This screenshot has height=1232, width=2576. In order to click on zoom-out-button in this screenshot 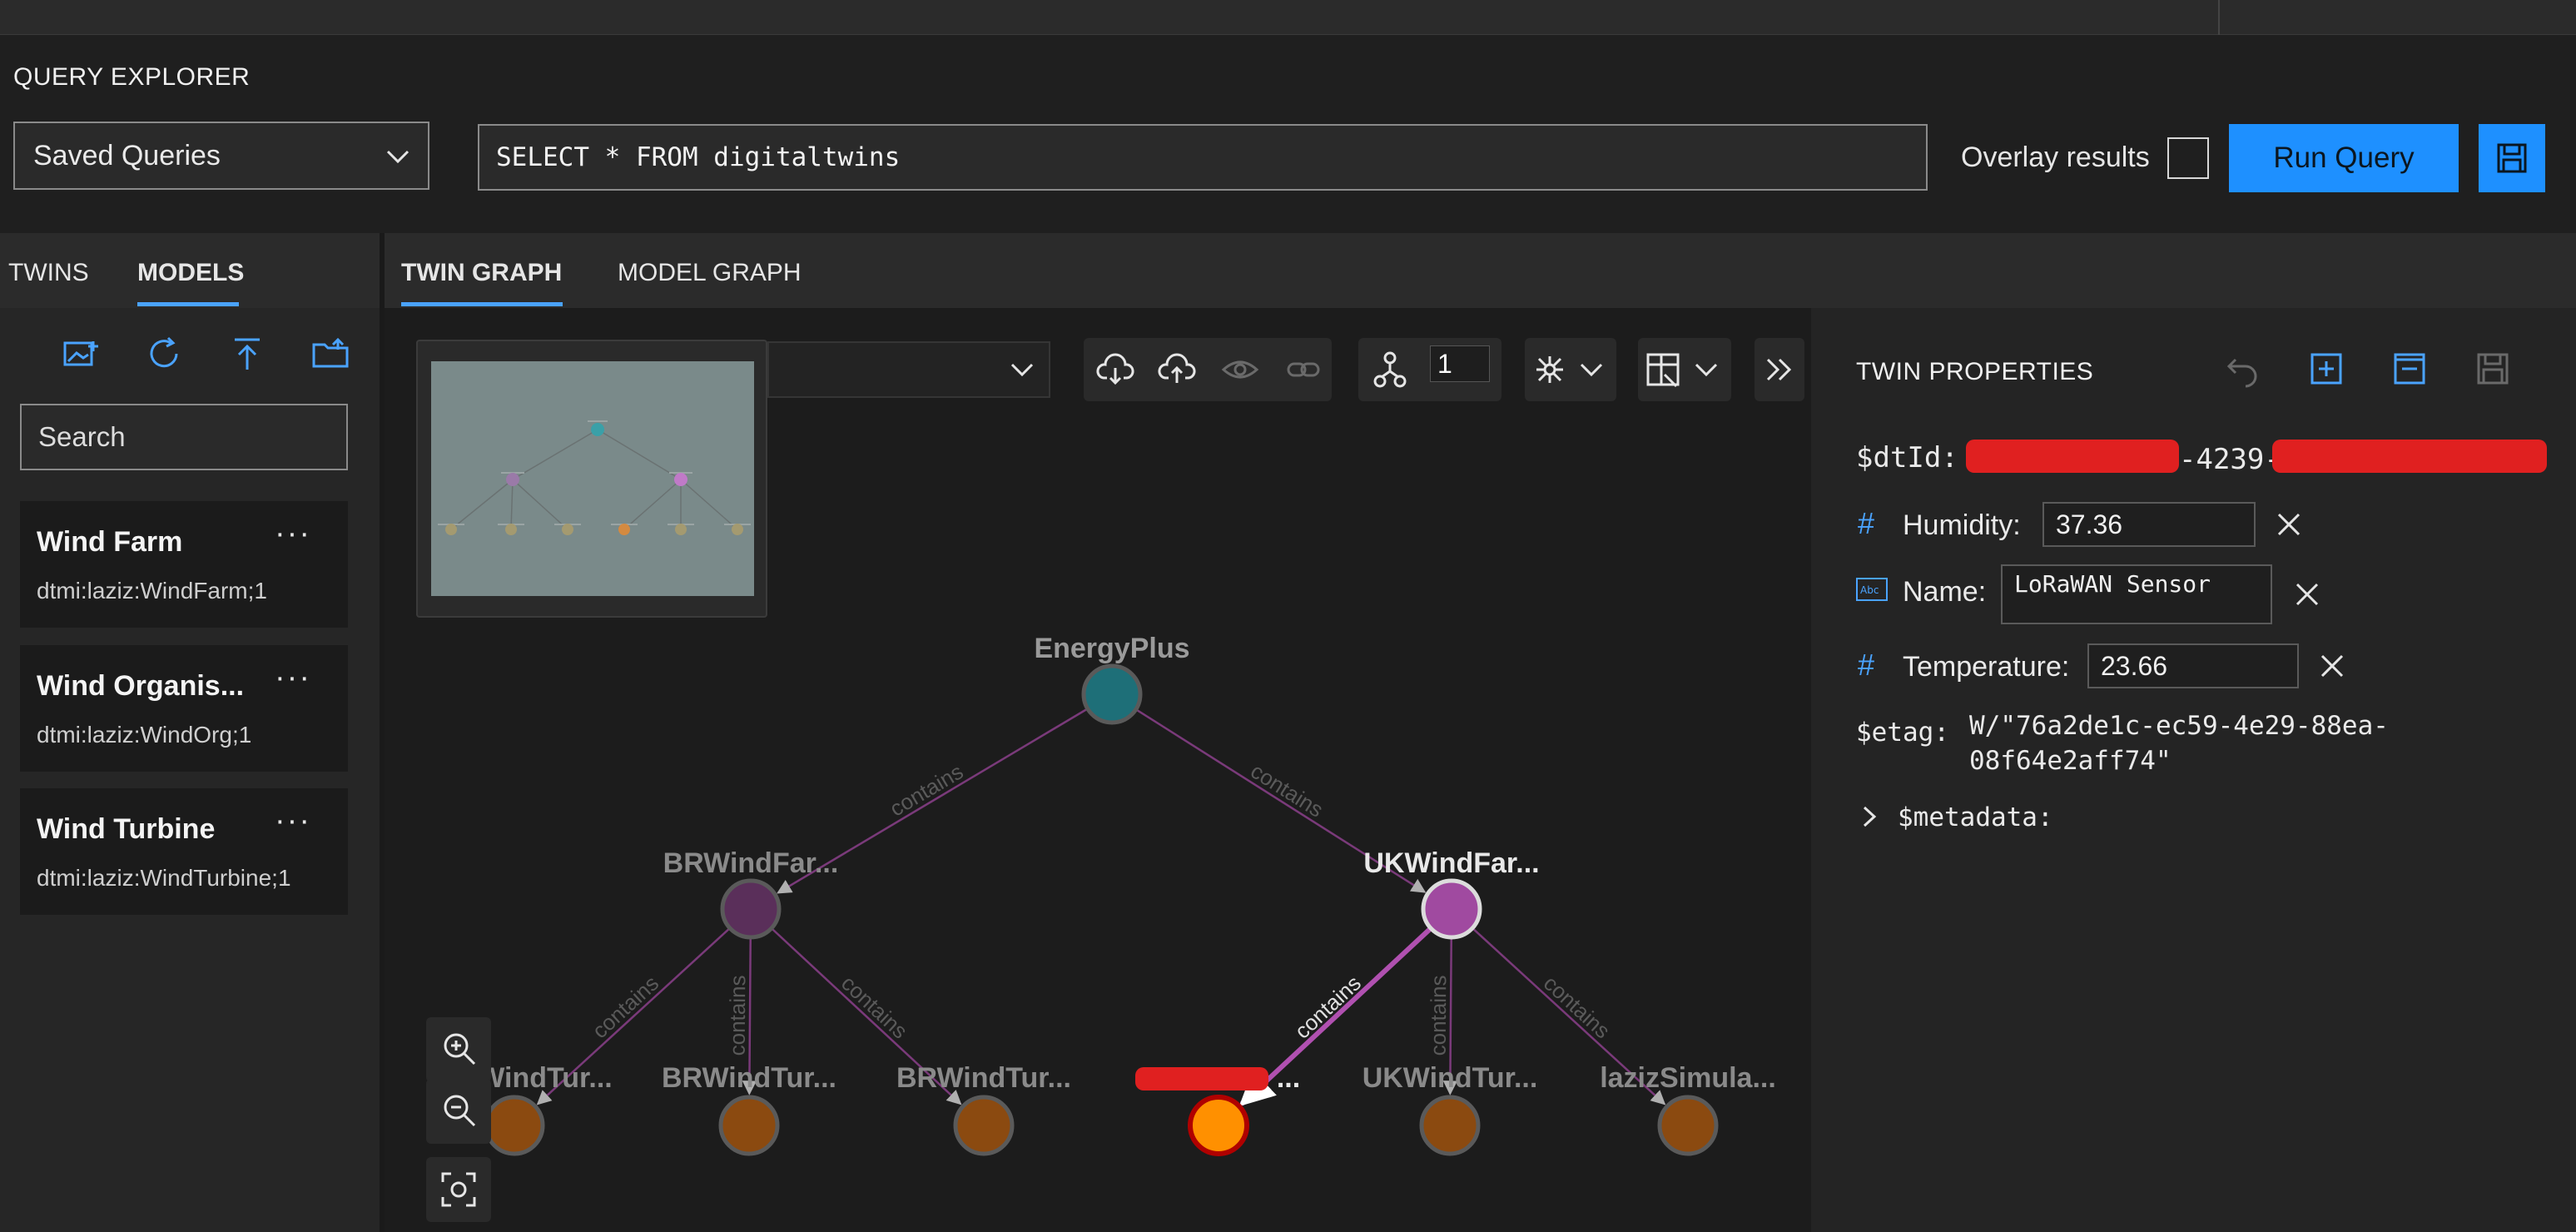, I will do `click(458, 1111)`.